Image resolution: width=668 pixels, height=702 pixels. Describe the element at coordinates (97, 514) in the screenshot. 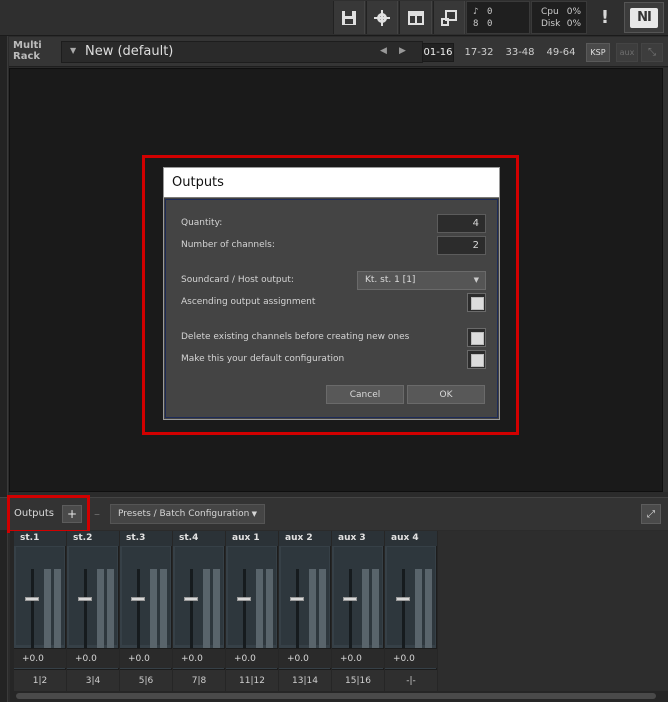

I see `remove-output-button: –` at that location.